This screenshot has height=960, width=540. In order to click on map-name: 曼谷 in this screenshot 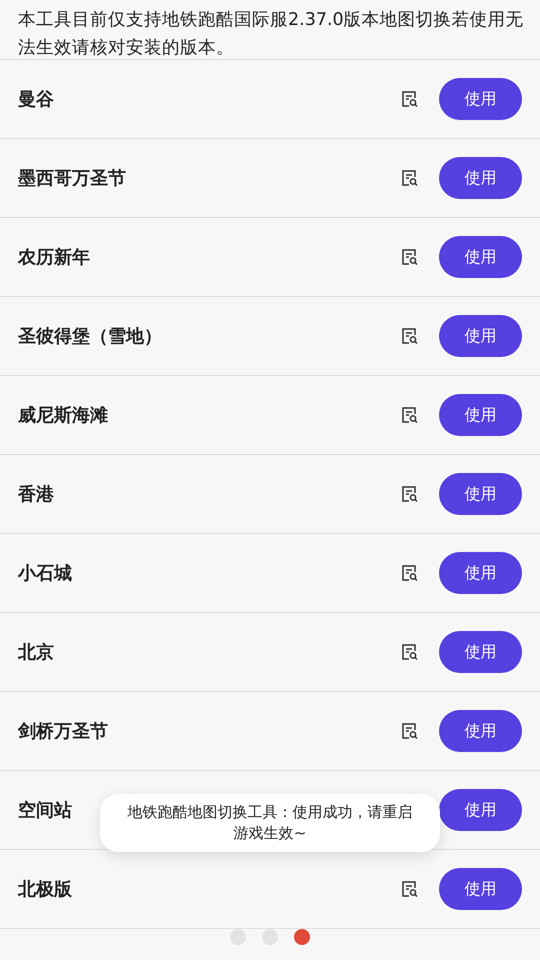, I will do `click(36, 99)`.